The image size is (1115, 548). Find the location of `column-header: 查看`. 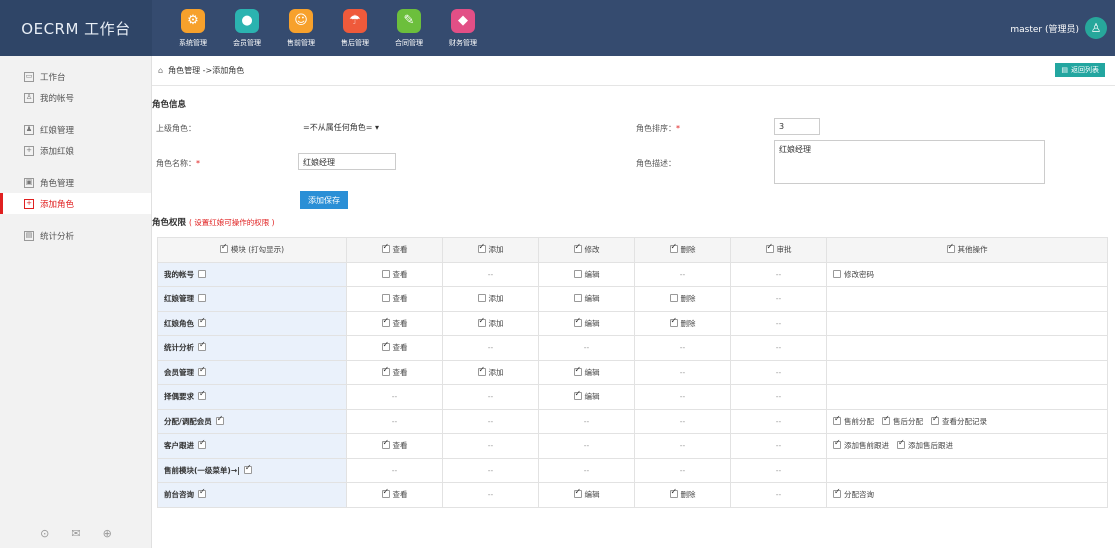

column-header: 查看 is located at coordinates (394, 250).